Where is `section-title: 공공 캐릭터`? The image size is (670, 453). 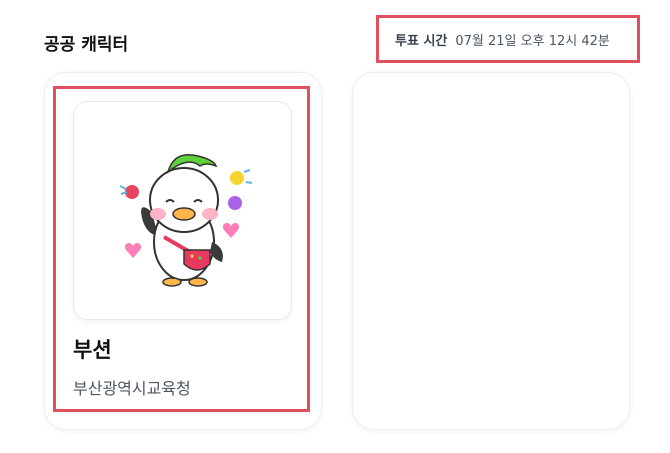 section-title: 공공 캐릭터 is located at coordinates (86, 45).